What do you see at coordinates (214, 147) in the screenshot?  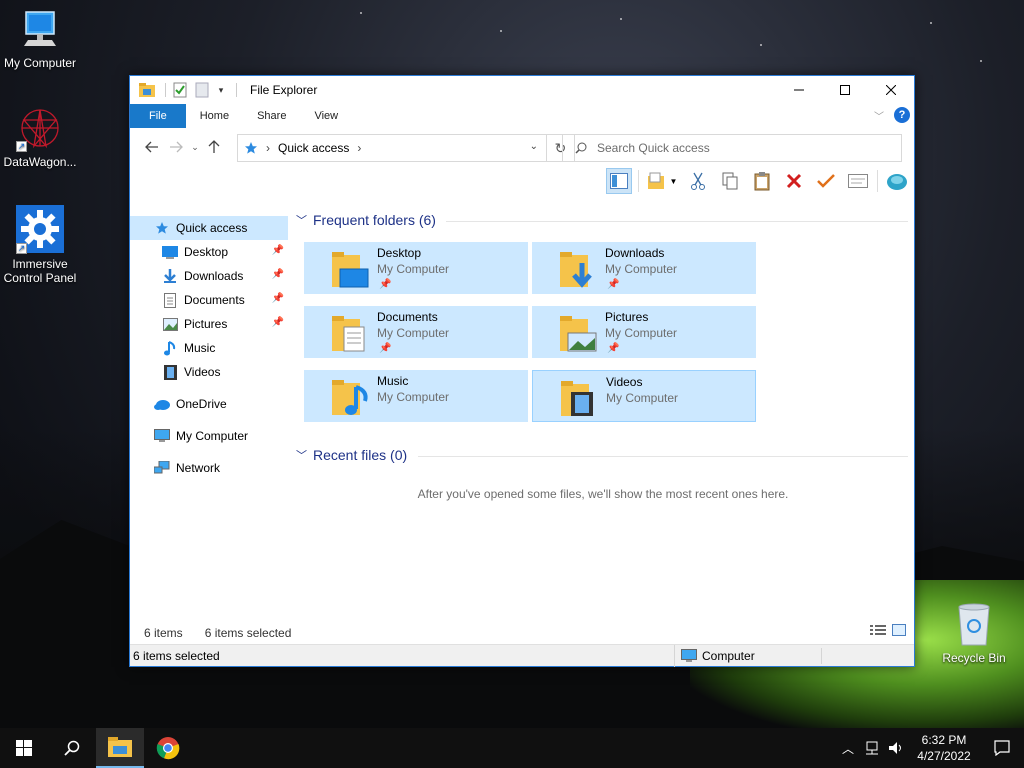 I see `up-button` at bounding box center [214, 147].